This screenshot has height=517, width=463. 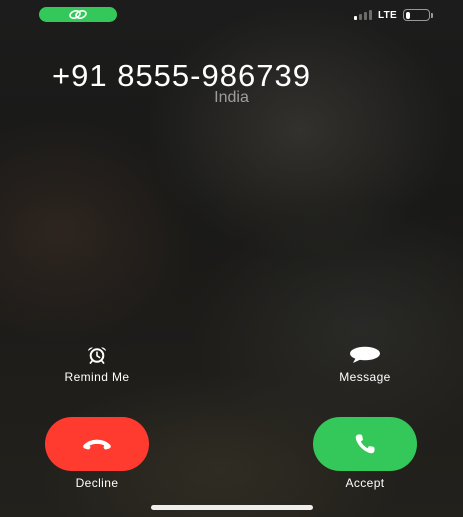 I want to click on hang-up-phone-icon, so click(x=97, y=444).